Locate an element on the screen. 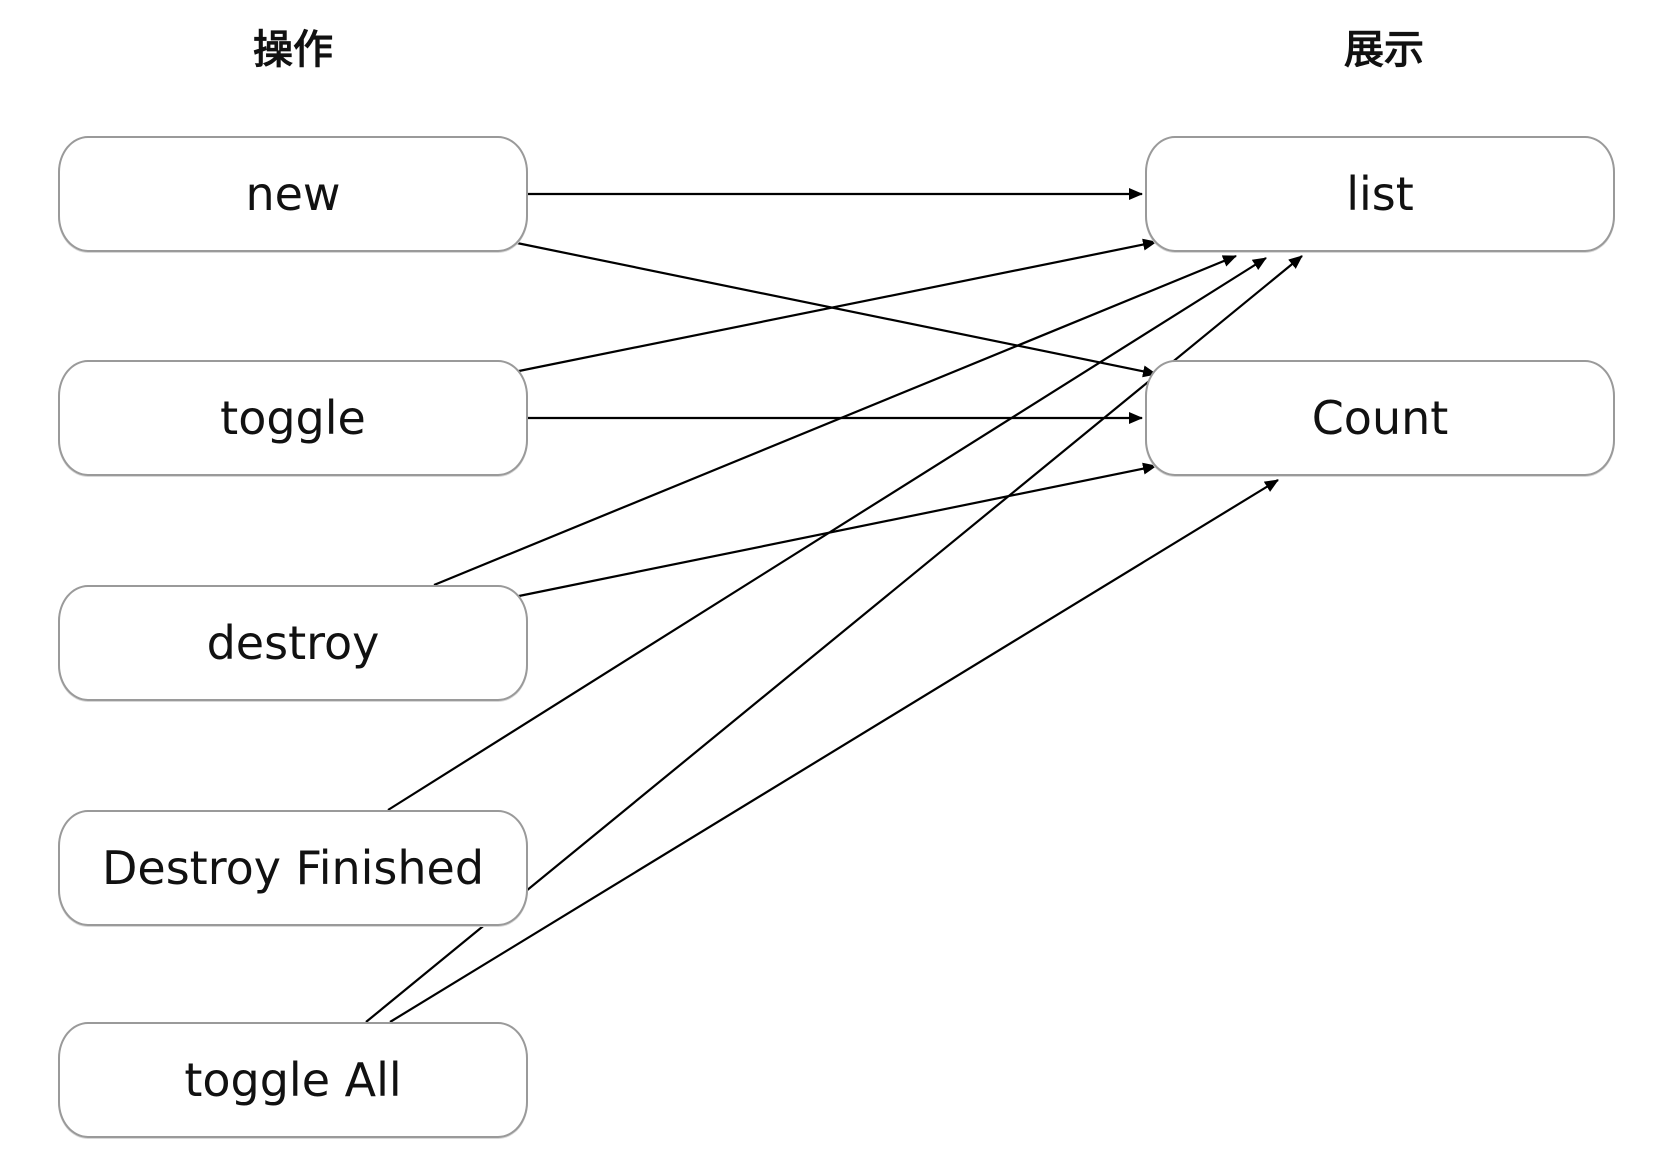 The image size is (1672, 1156). operation-node-toggle: toggle is located at coordinates (293, 418).